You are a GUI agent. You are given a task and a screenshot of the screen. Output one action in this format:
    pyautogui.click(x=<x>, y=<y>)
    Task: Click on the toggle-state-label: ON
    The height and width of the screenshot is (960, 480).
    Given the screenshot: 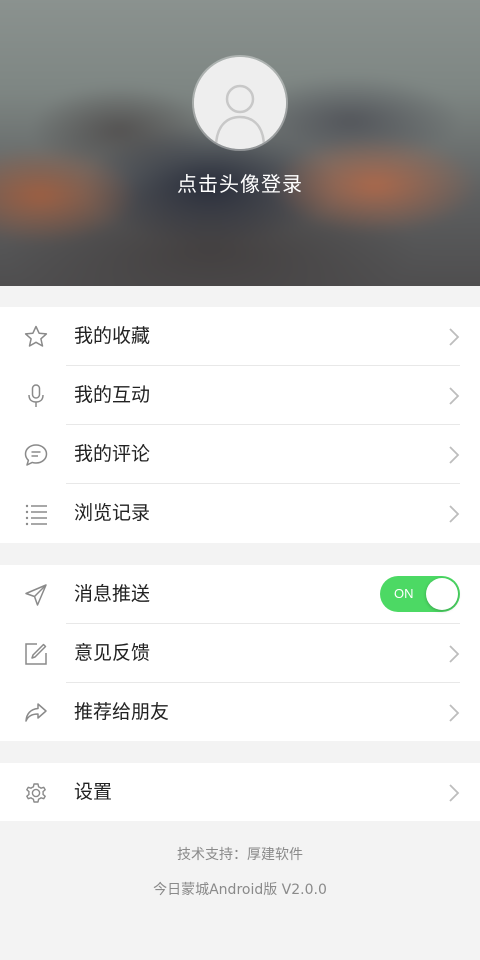 What is the action you would take?
    pyautogui.click(x=404, y=593)
    